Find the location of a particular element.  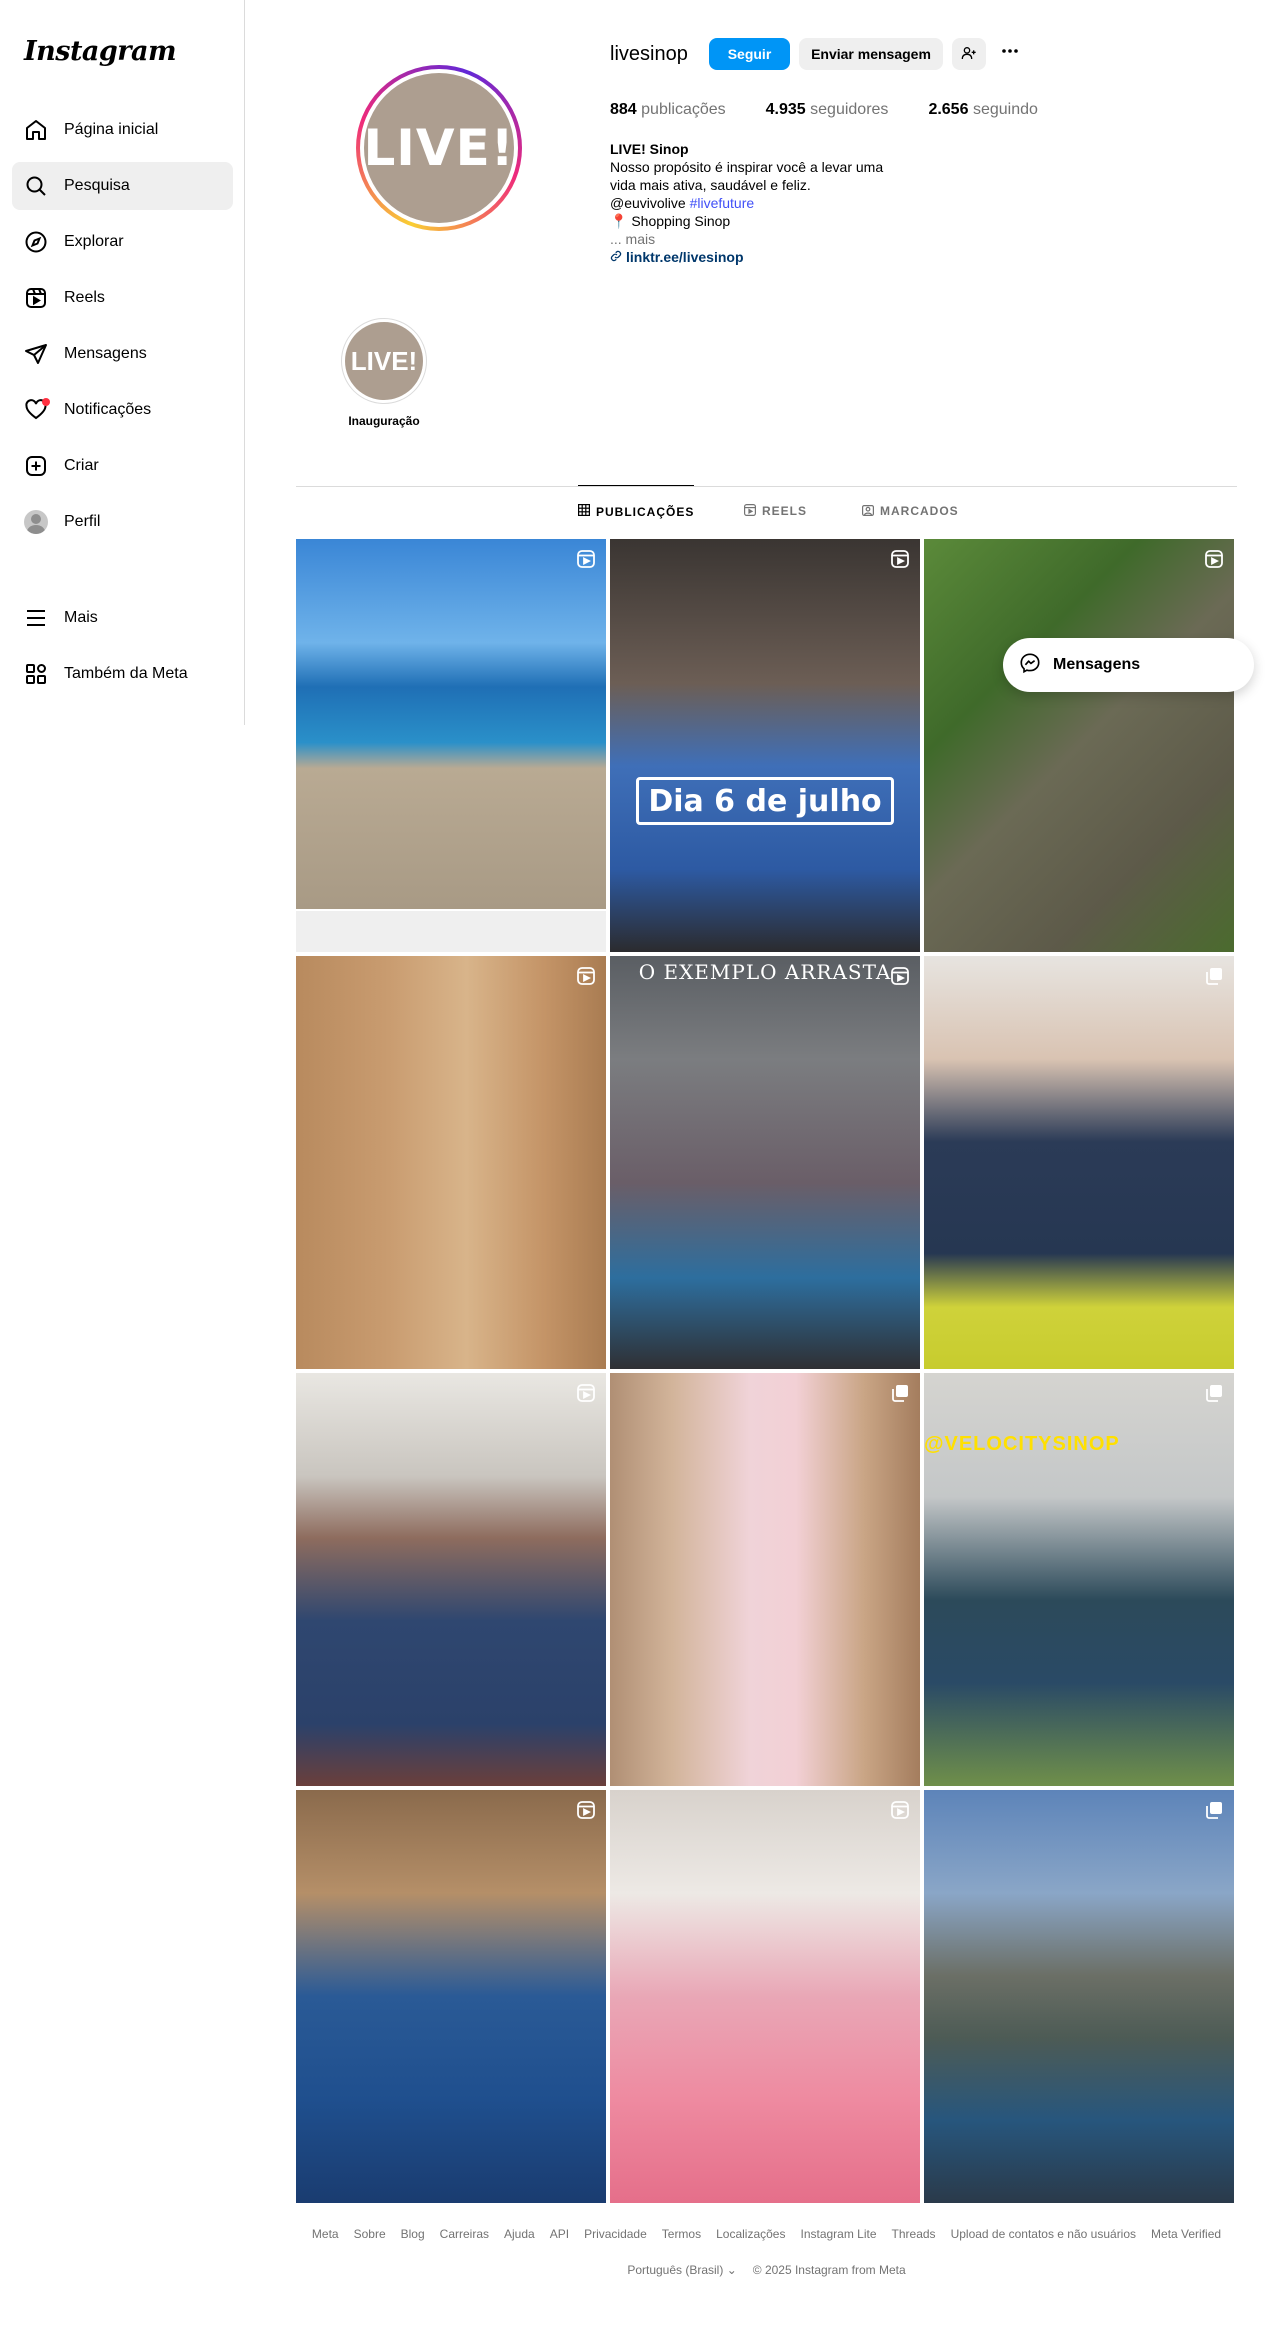

floating-messages-button: Mensagens is located at coordinates (1128, 665).